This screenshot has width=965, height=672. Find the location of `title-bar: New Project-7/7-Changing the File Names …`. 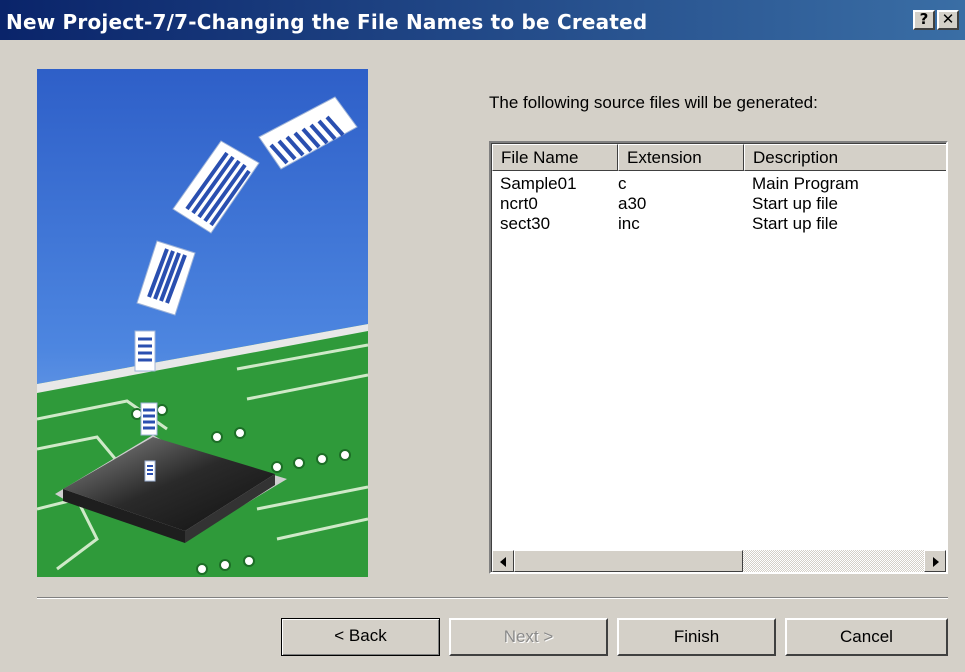

title-bar: New Project-7/7-Changing the File Names … is located at coordinates (482, 20).